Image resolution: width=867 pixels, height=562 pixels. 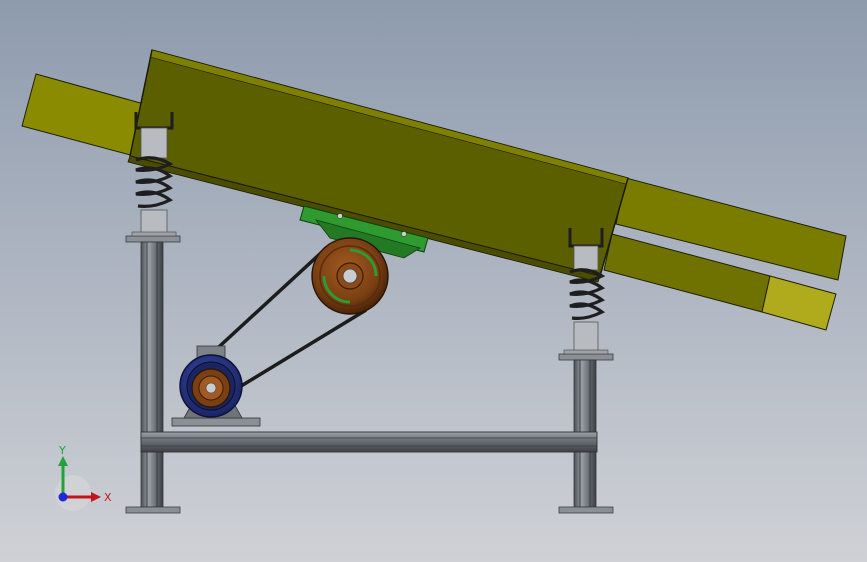 What do you see at coordinates (62, 450) in the screenshot?
I see `y-axis-label: Y` at bounding box center [62, 450].